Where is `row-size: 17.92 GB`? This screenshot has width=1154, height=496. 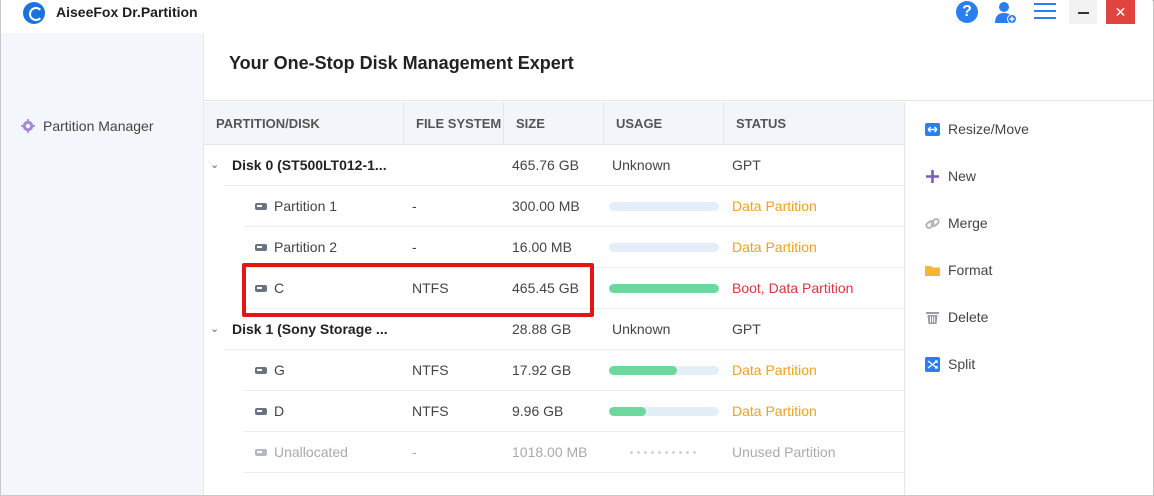 row-size: 17.92 GB is located at coordinates (542, 370).